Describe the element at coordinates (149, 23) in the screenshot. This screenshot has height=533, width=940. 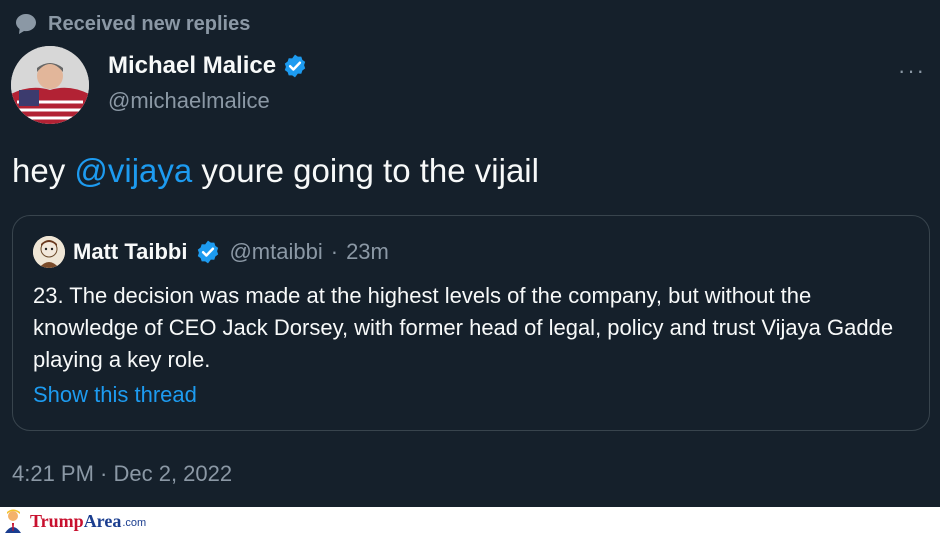
I see `notice-text: Received new replies` at that location.